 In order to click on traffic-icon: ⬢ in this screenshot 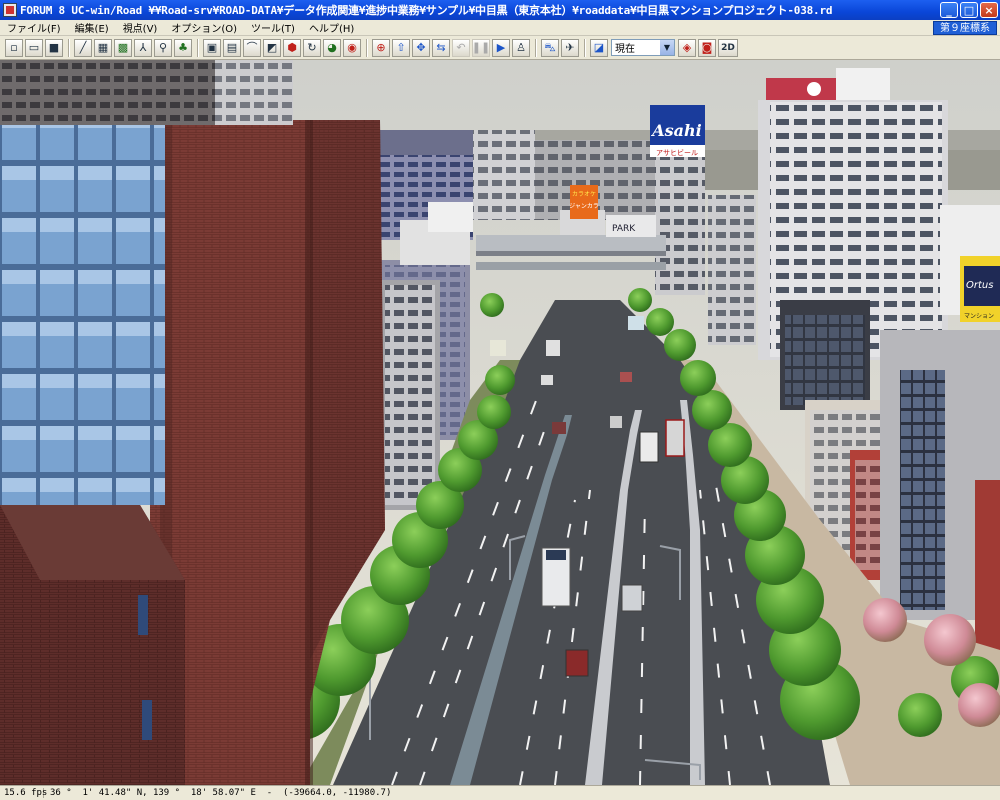, I will do `click(292, 47)`.